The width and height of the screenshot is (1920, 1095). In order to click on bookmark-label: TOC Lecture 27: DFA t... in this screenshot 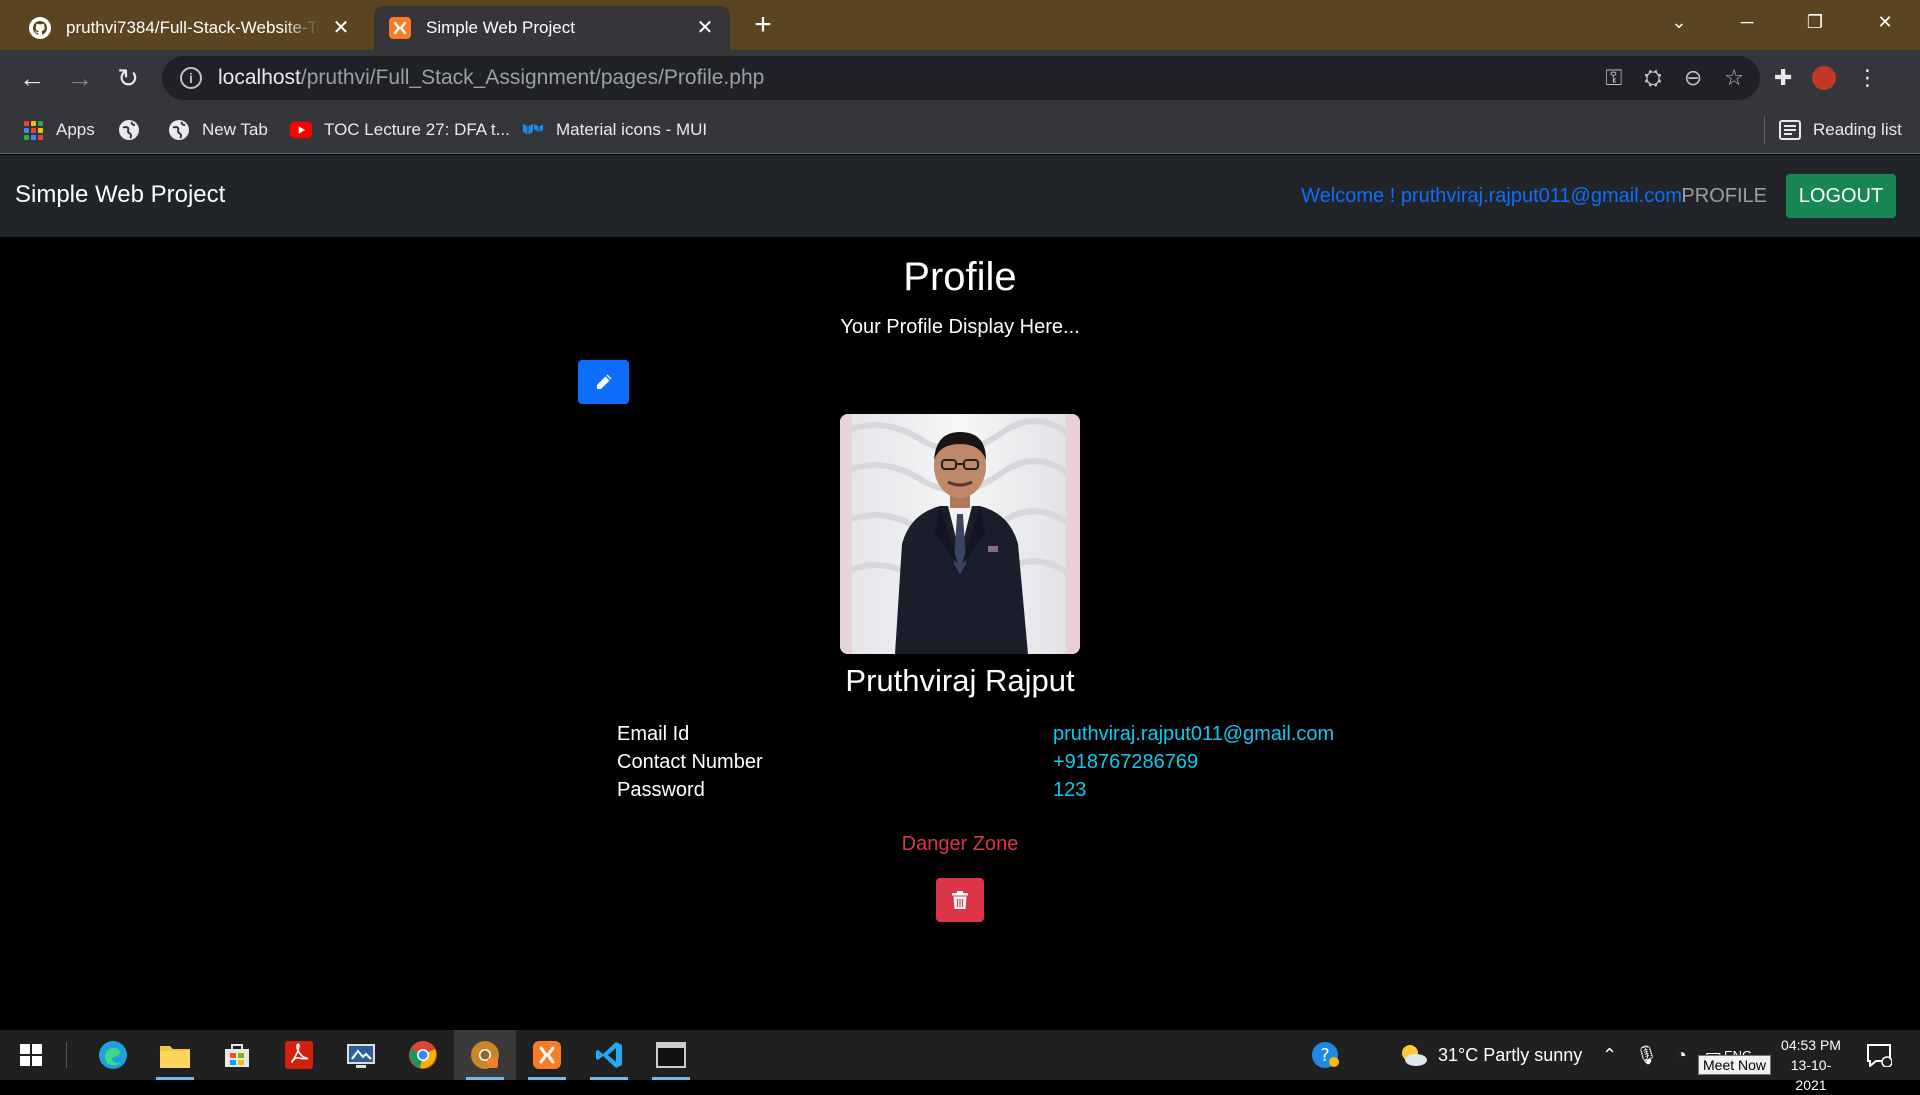, I will do `click(417, 129)`.